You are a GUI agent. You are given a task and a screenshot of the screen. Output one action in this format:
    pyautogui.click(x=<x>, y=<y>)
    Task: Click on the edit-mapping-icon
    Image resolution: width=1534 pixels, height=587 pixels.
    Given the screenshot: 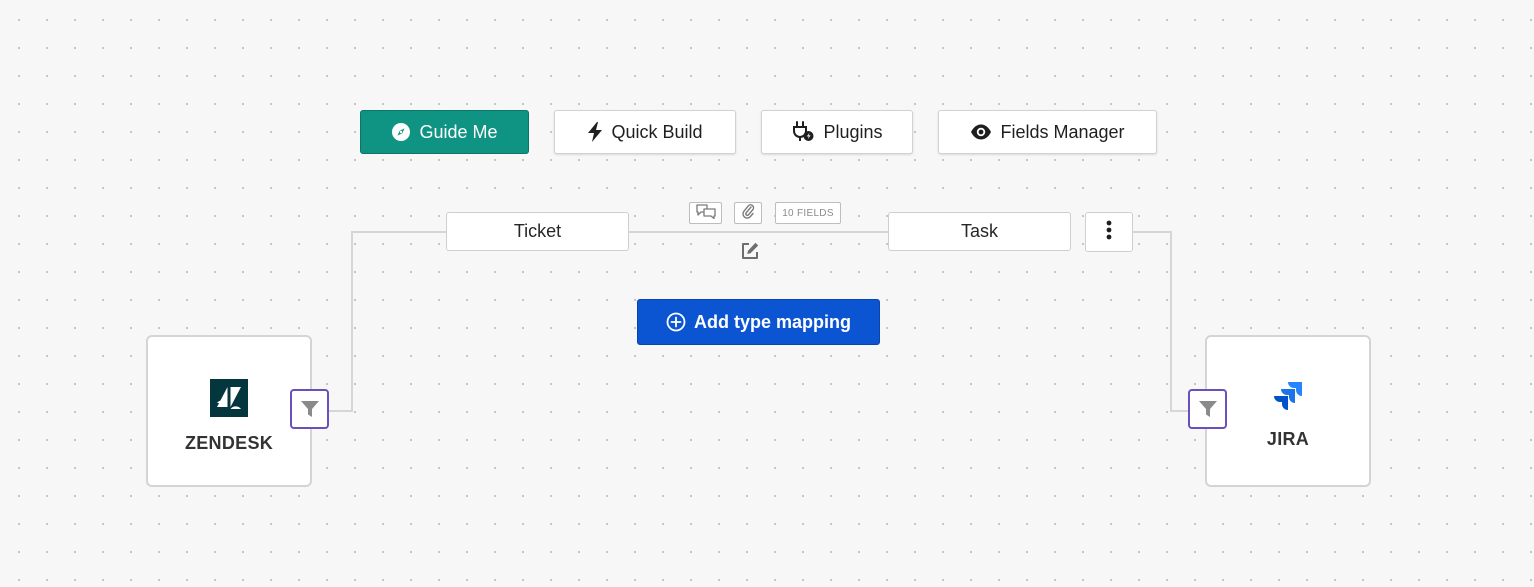 What is the action you would take?
    pyautogui.click(x=750, y=251)
    